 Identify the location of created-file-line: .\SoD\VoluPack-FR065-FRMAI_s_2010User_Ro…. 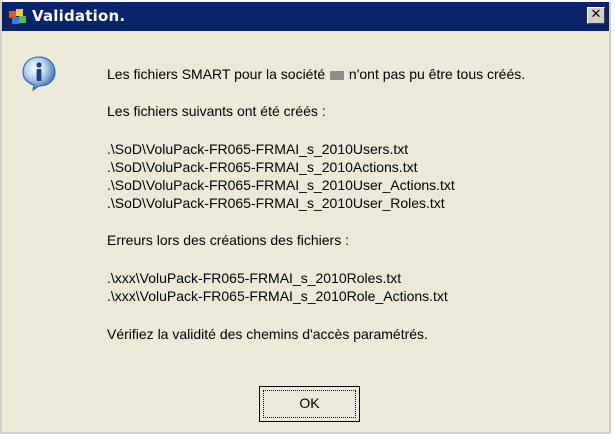
(276, 203).